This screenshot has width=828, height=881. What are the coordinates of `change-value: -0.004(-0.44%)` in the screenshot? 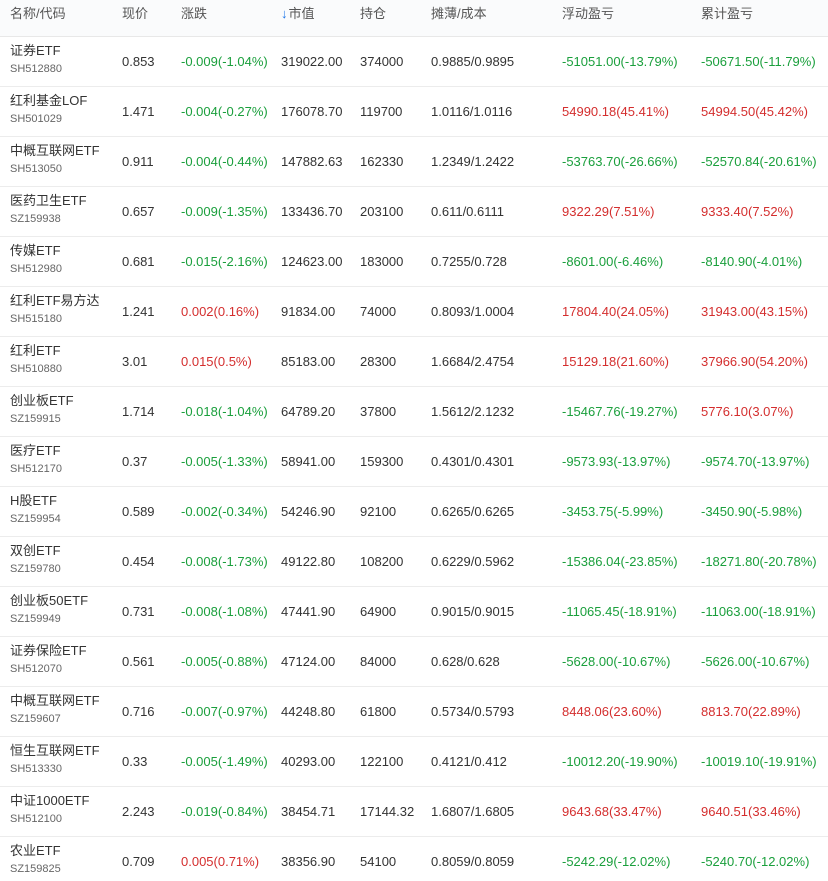 It's located at (224, 161).